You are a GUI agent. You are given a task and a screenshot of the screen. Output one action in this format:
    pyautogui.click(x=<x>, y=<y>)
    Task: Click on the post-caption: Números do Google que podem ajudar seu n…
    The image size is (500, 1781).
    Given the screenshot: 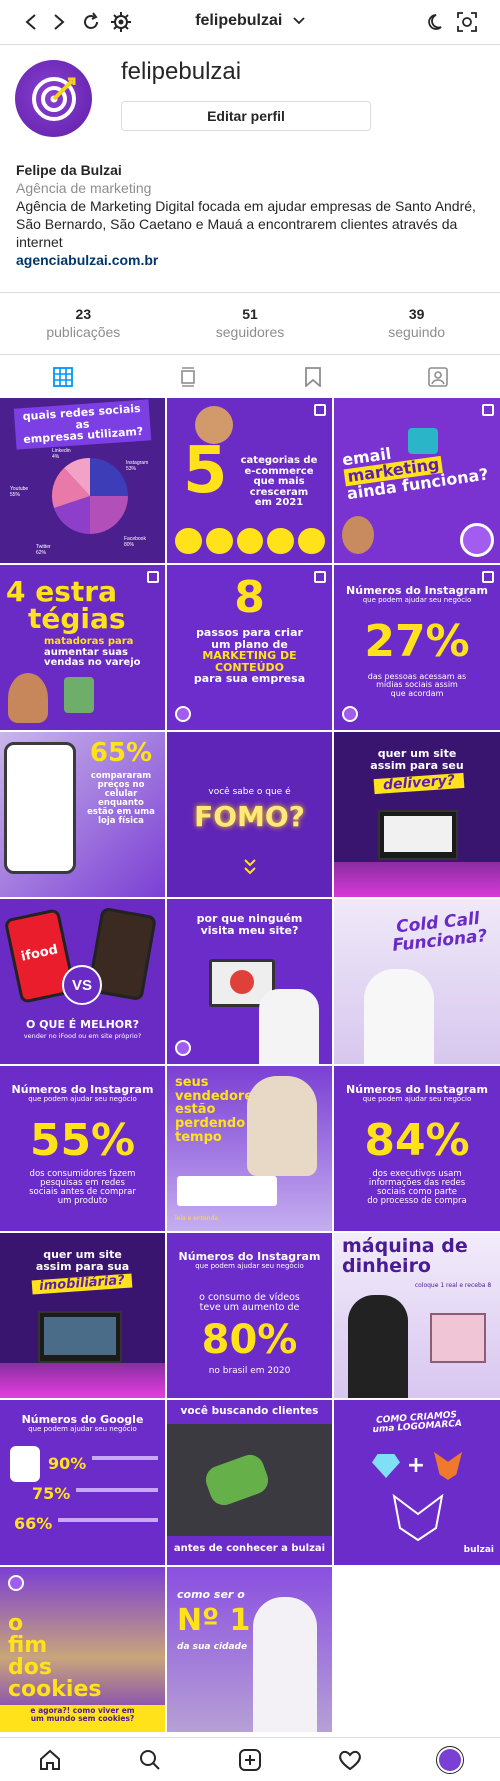 What is the action you would take?
    pyautogui.click(x=82, y=1423)
    